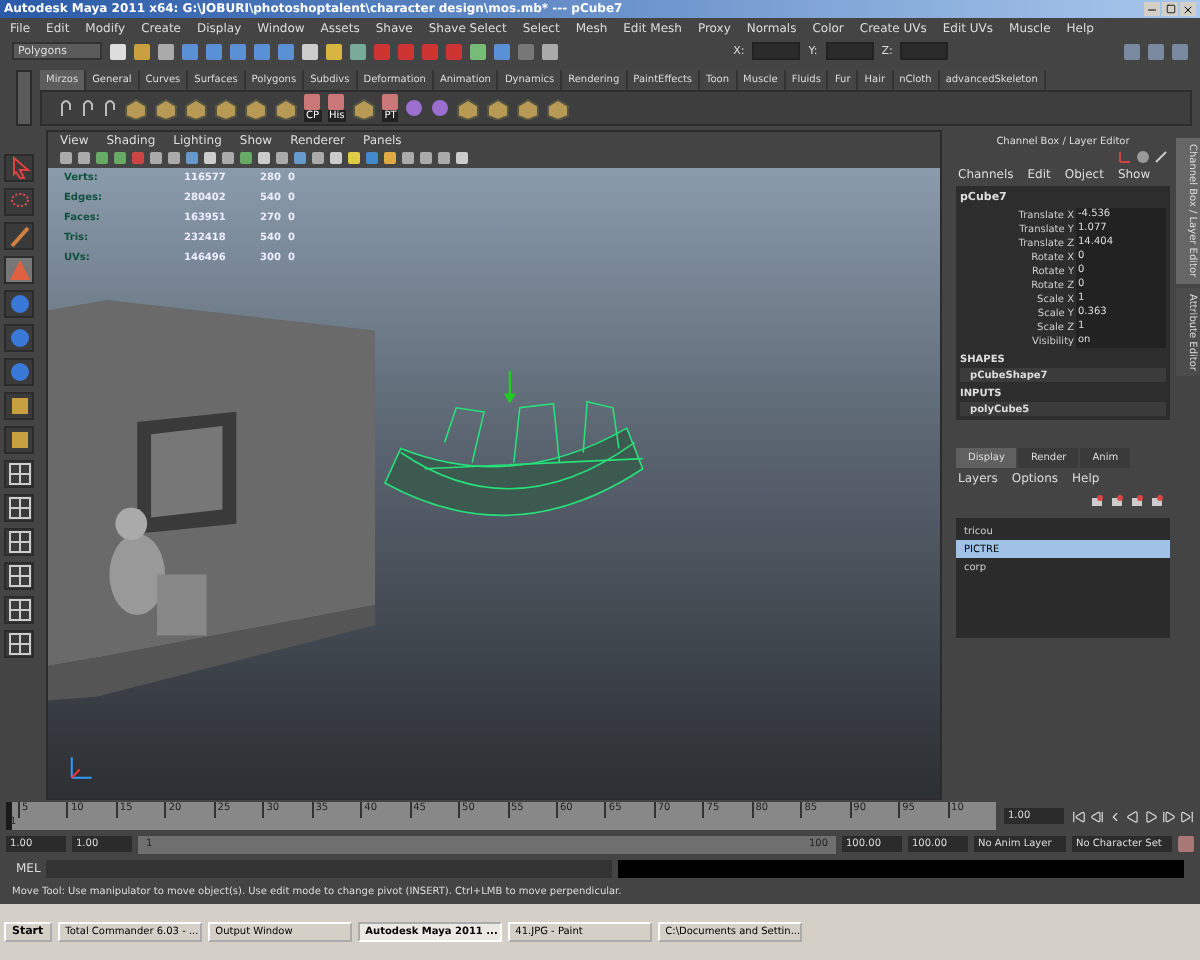 The width and height of the screenshot is (1200, 960). What do you see at coordinates (1187, 816) in the screenshot?
I see `go-to-end-icon` at bounding box center [1187, 816].